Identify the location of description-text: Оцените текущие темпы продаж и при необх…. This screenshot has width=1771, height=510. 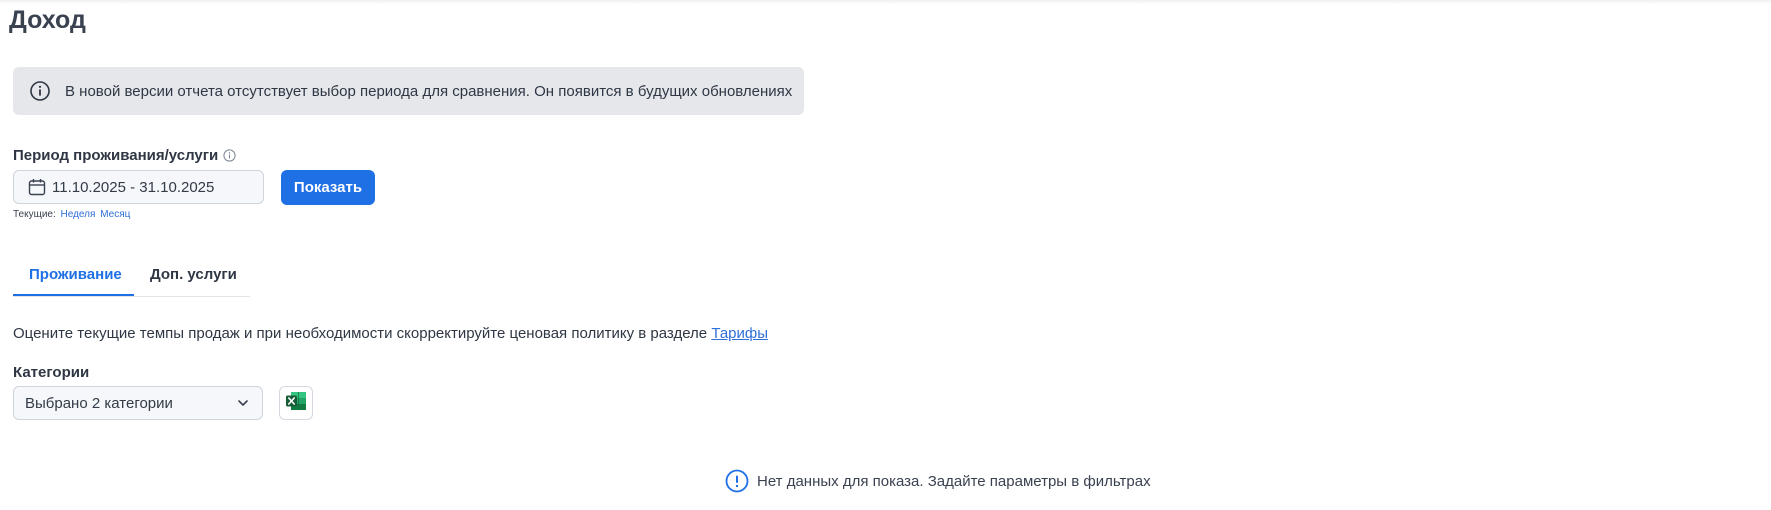
(362, 333).